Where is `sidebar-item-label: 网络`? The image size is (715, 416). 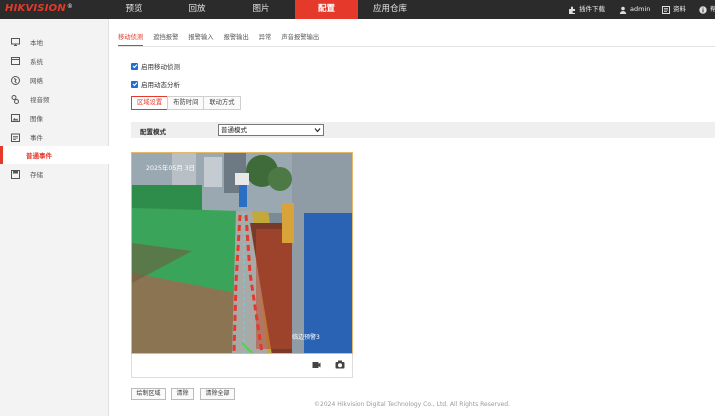
sidebar-item-label: 网络 is located at coordinates (36, 81).